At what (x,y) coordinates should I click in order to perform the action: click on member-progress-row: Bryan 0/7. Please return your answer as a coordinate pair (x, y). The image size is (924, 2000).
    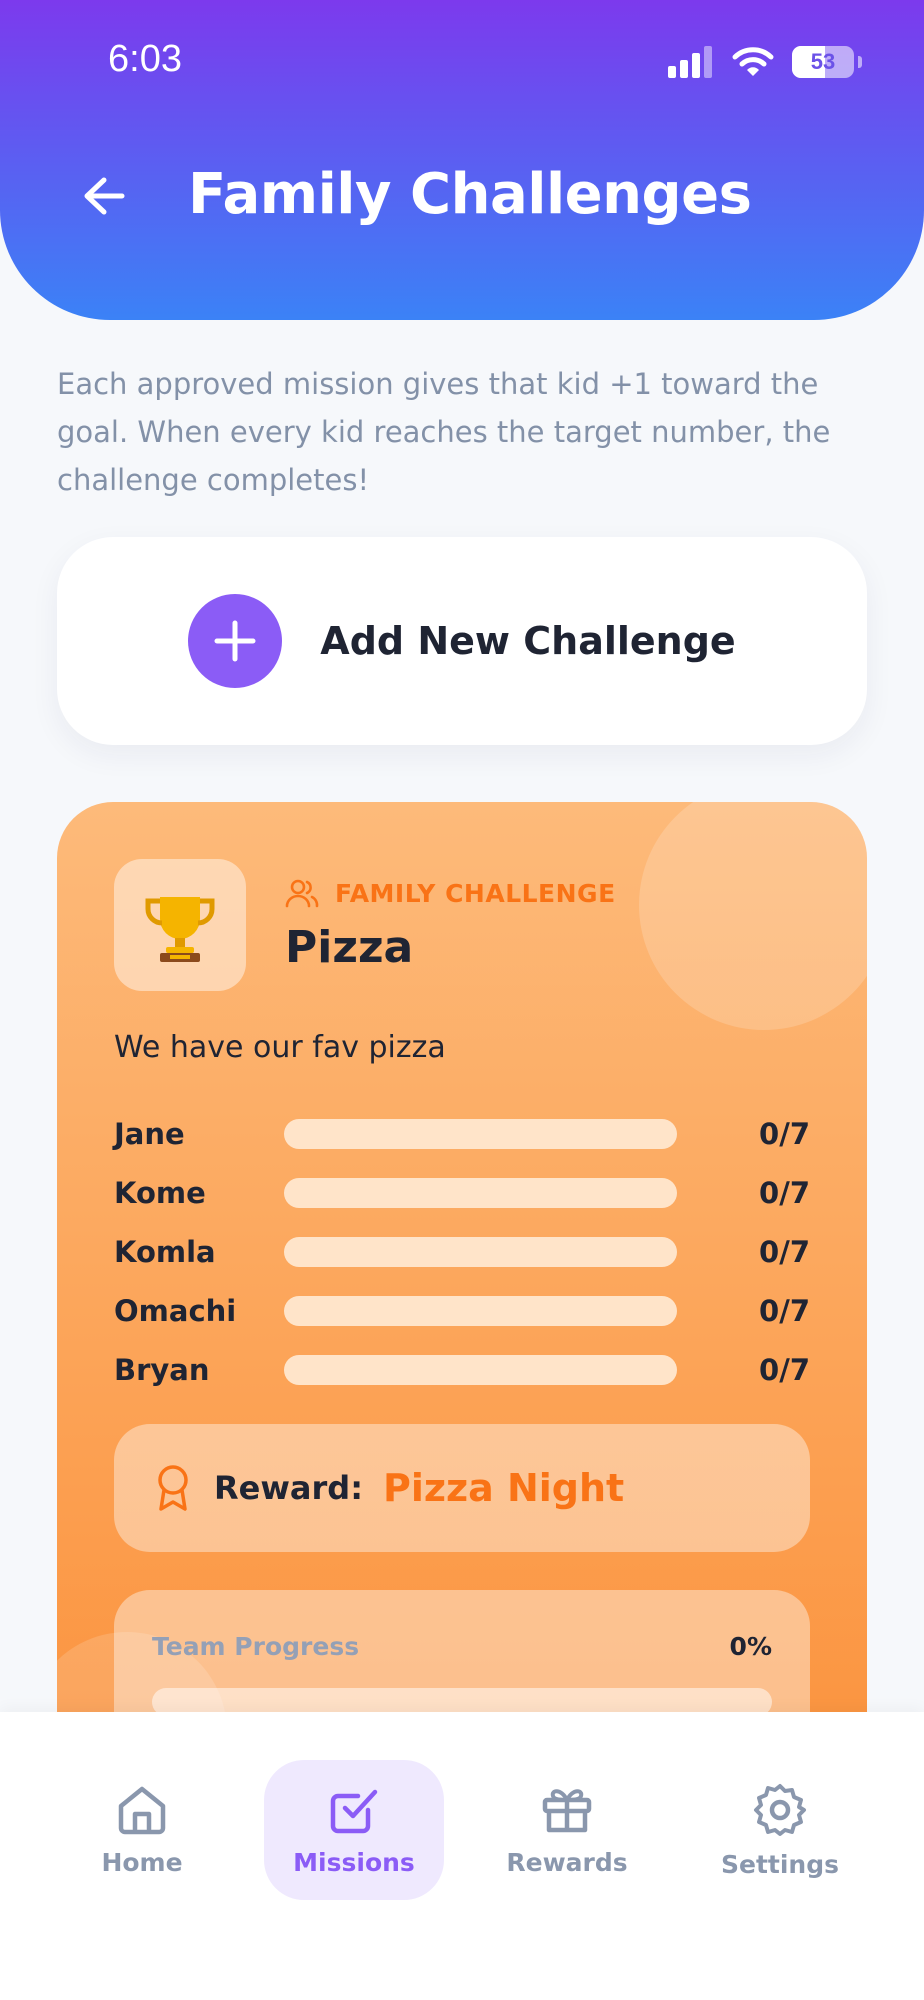
    Looking at the image, I should click on (462, 1369).